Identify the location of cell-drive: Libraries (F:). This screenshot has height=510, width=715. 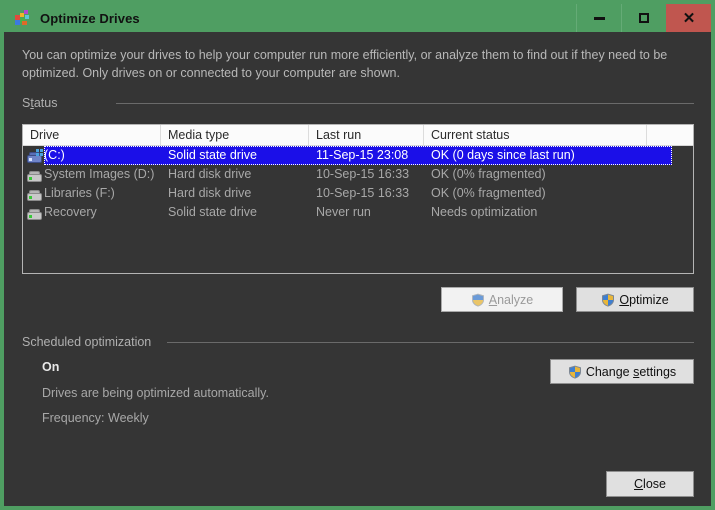
(92, 193).